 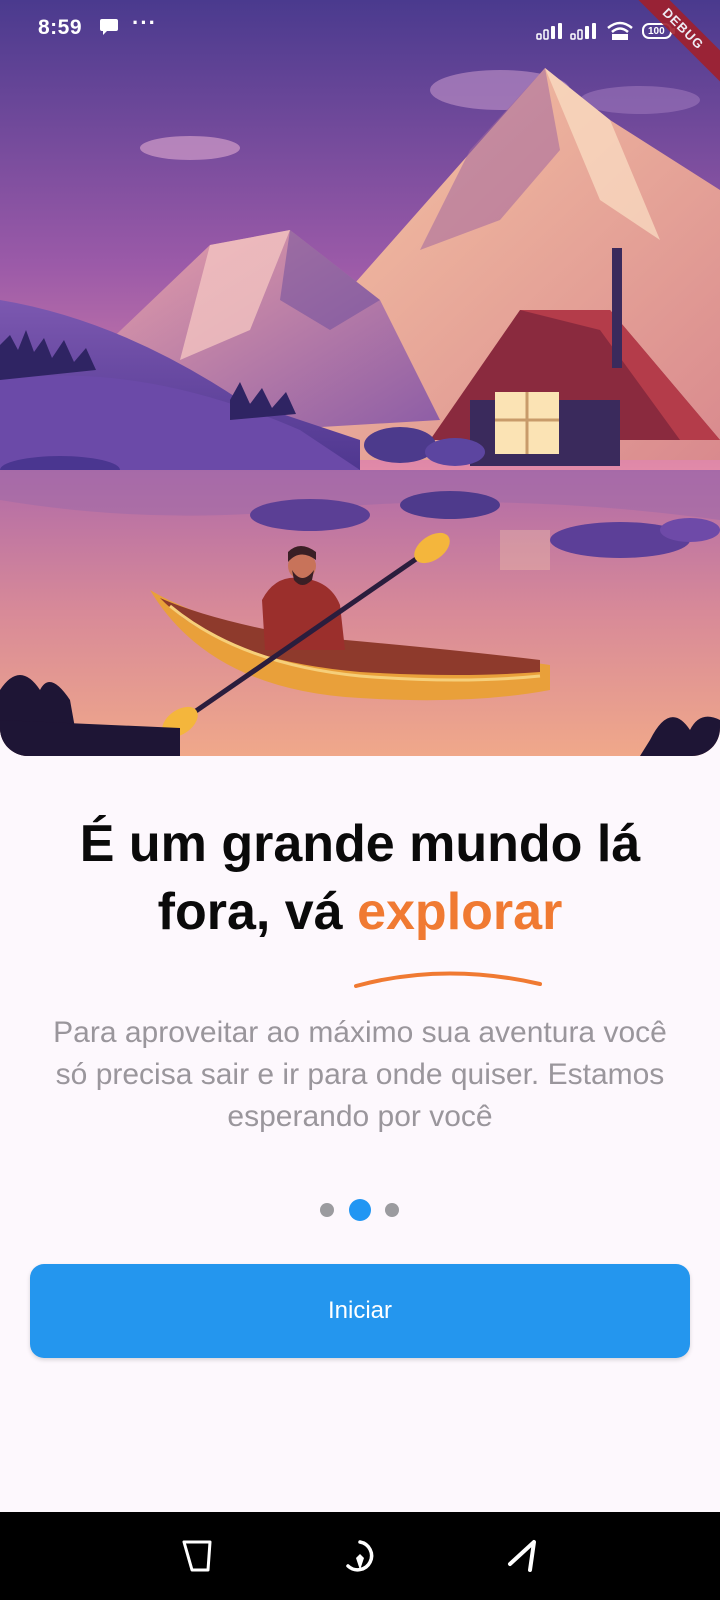 I want to click on start-button-label: Iniciar, so click(x=360, y=1310).